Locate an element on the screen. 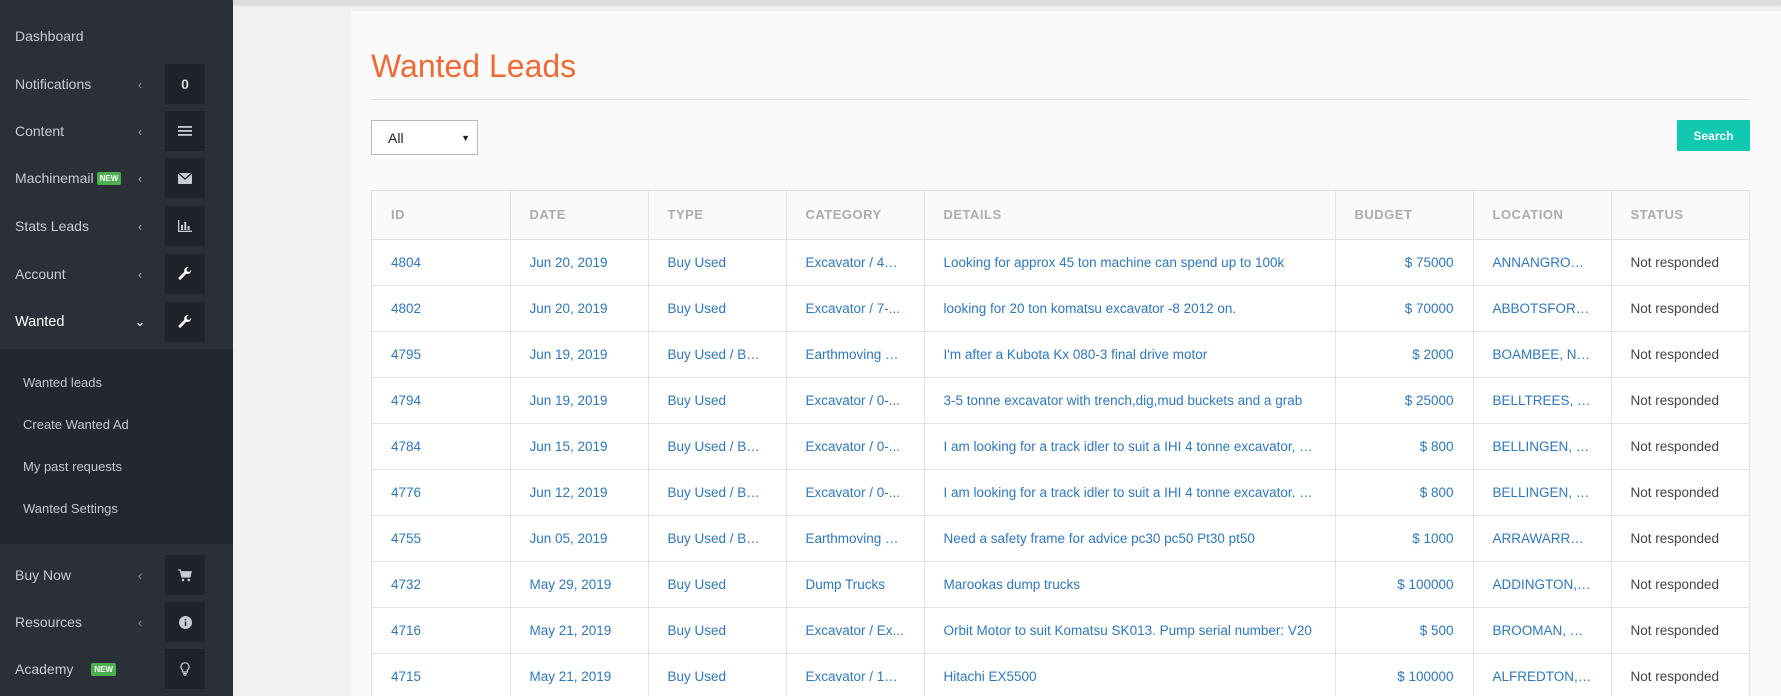 This screenshot has height=696, width=1781. sidebar-item-notifications: Notifications ‹ 0 is located at coordinates (116, 84).